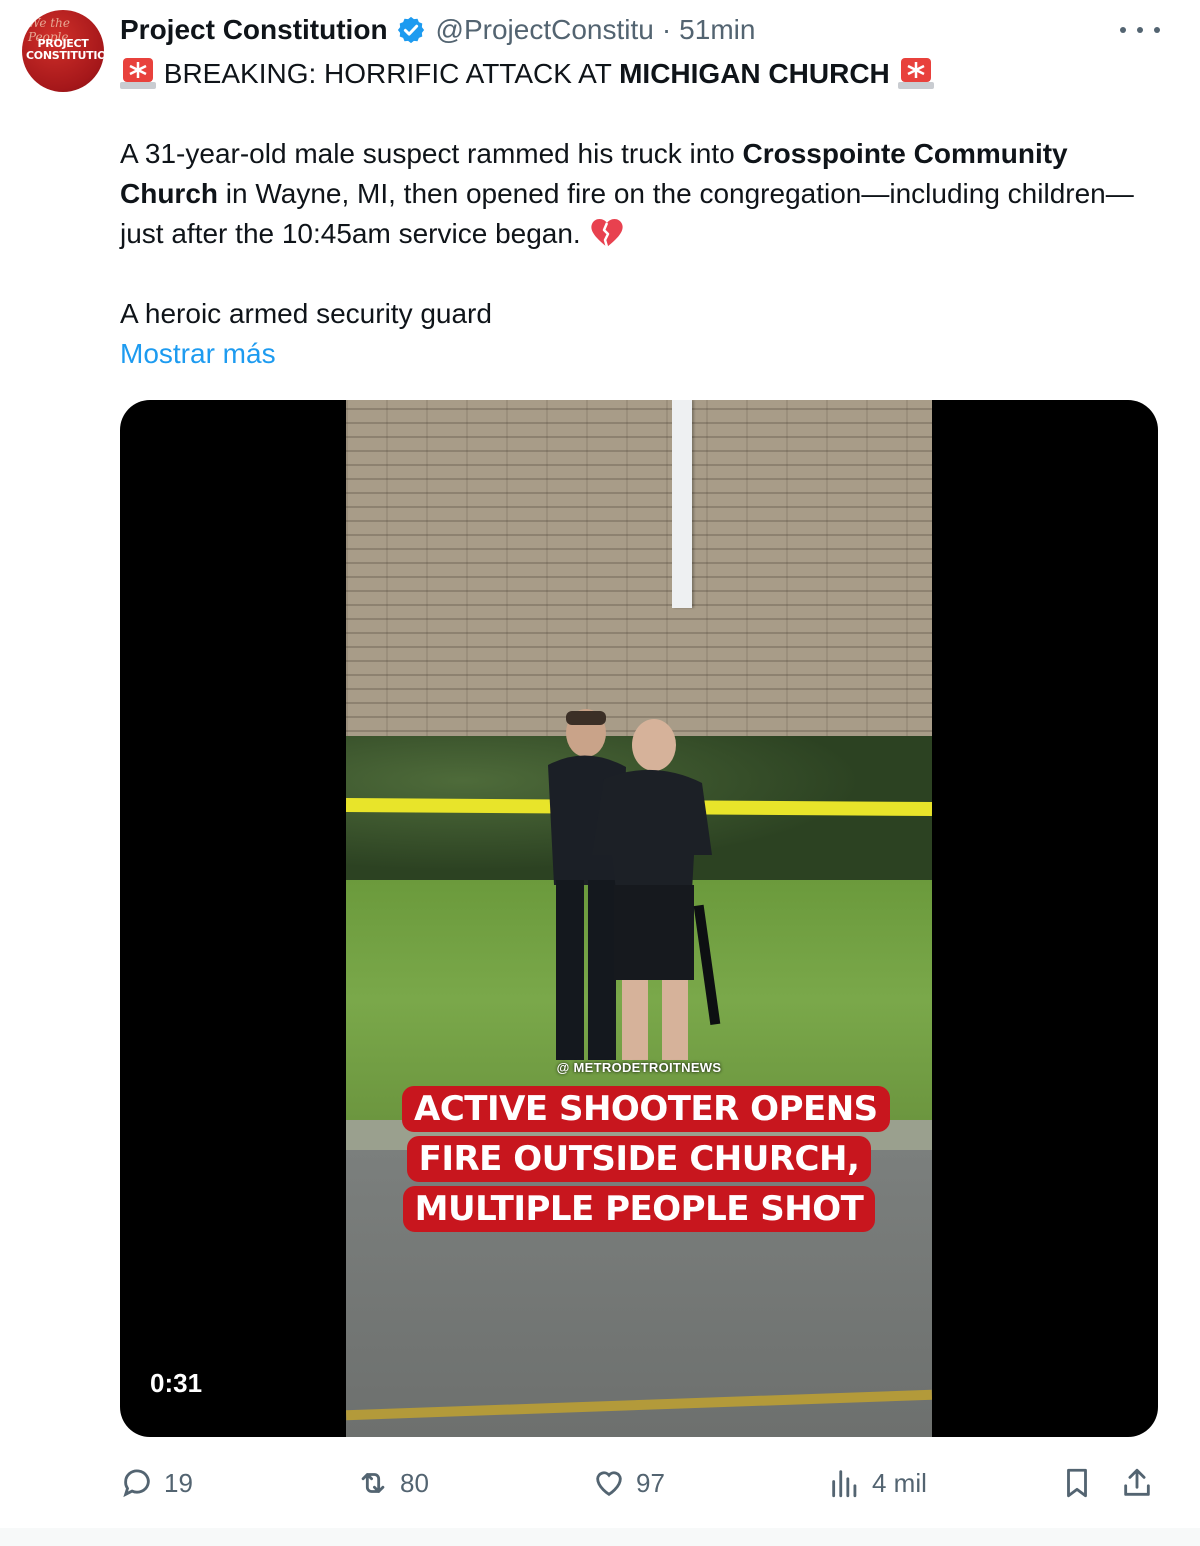 This screenshot has height=1546, width=1200. Describe the element at coordinates (156, 1483) in the screenshot. I see `reply-button: 19` at that location.